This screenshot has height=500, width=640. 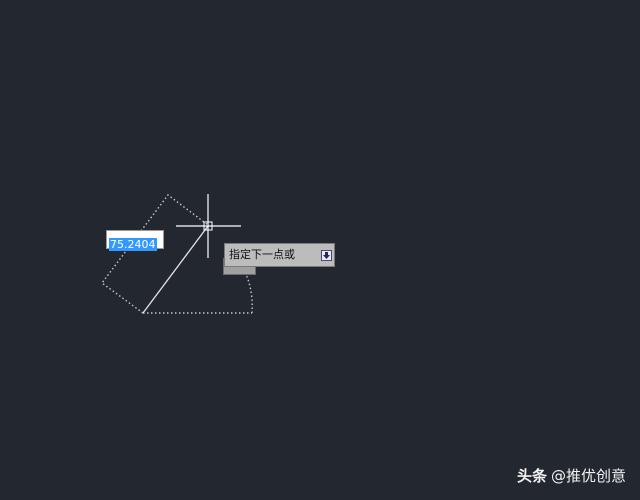 I want to click on command-prompt-tooltip: 指定下一点或, so click(x=279, y=255).